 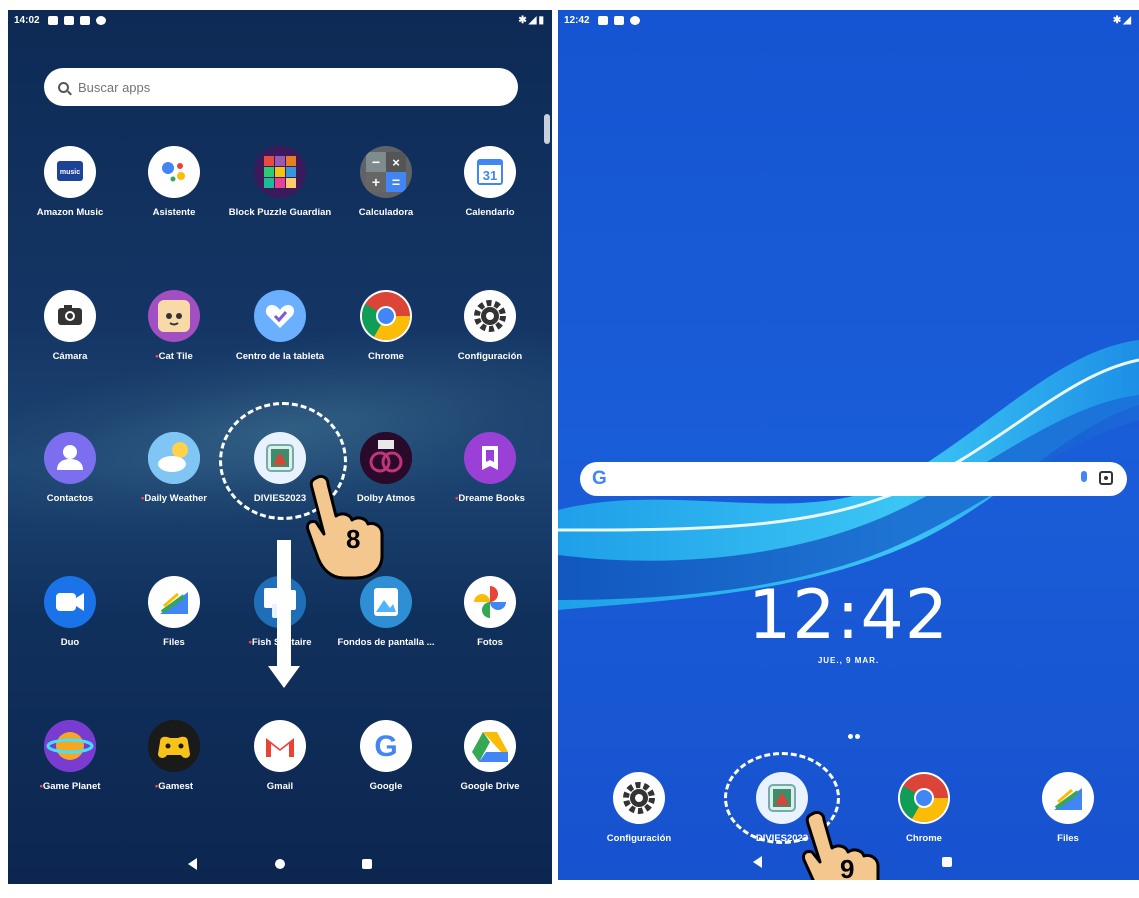 I want to click on app-calendario: 31 Calendario, so click(x=490, y=182).